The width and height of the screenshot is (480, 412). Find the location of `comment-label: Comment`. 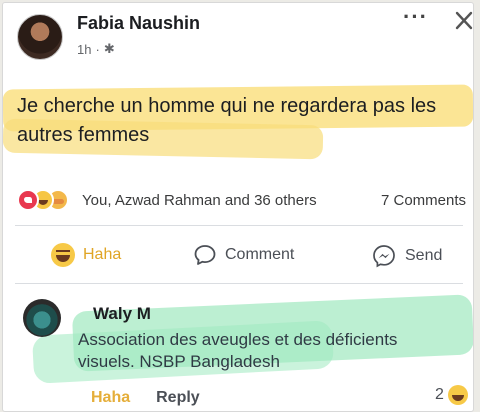

comment-label: Comment is located at coordinates (260, 254).